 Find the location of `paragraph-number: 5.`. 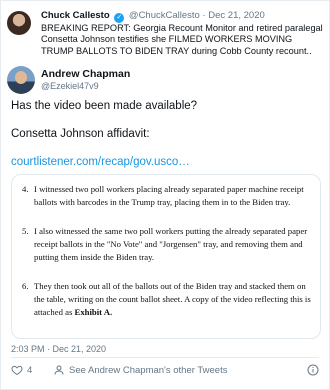

paragraph-number: 5. is located at coordinates (25, 231).